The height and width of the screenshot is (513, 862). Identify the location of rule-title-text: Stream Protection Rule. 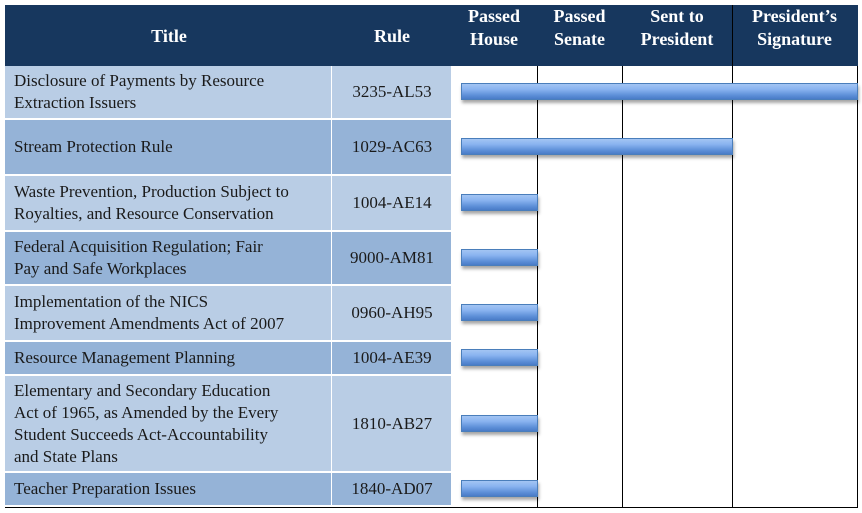
(93, 147).